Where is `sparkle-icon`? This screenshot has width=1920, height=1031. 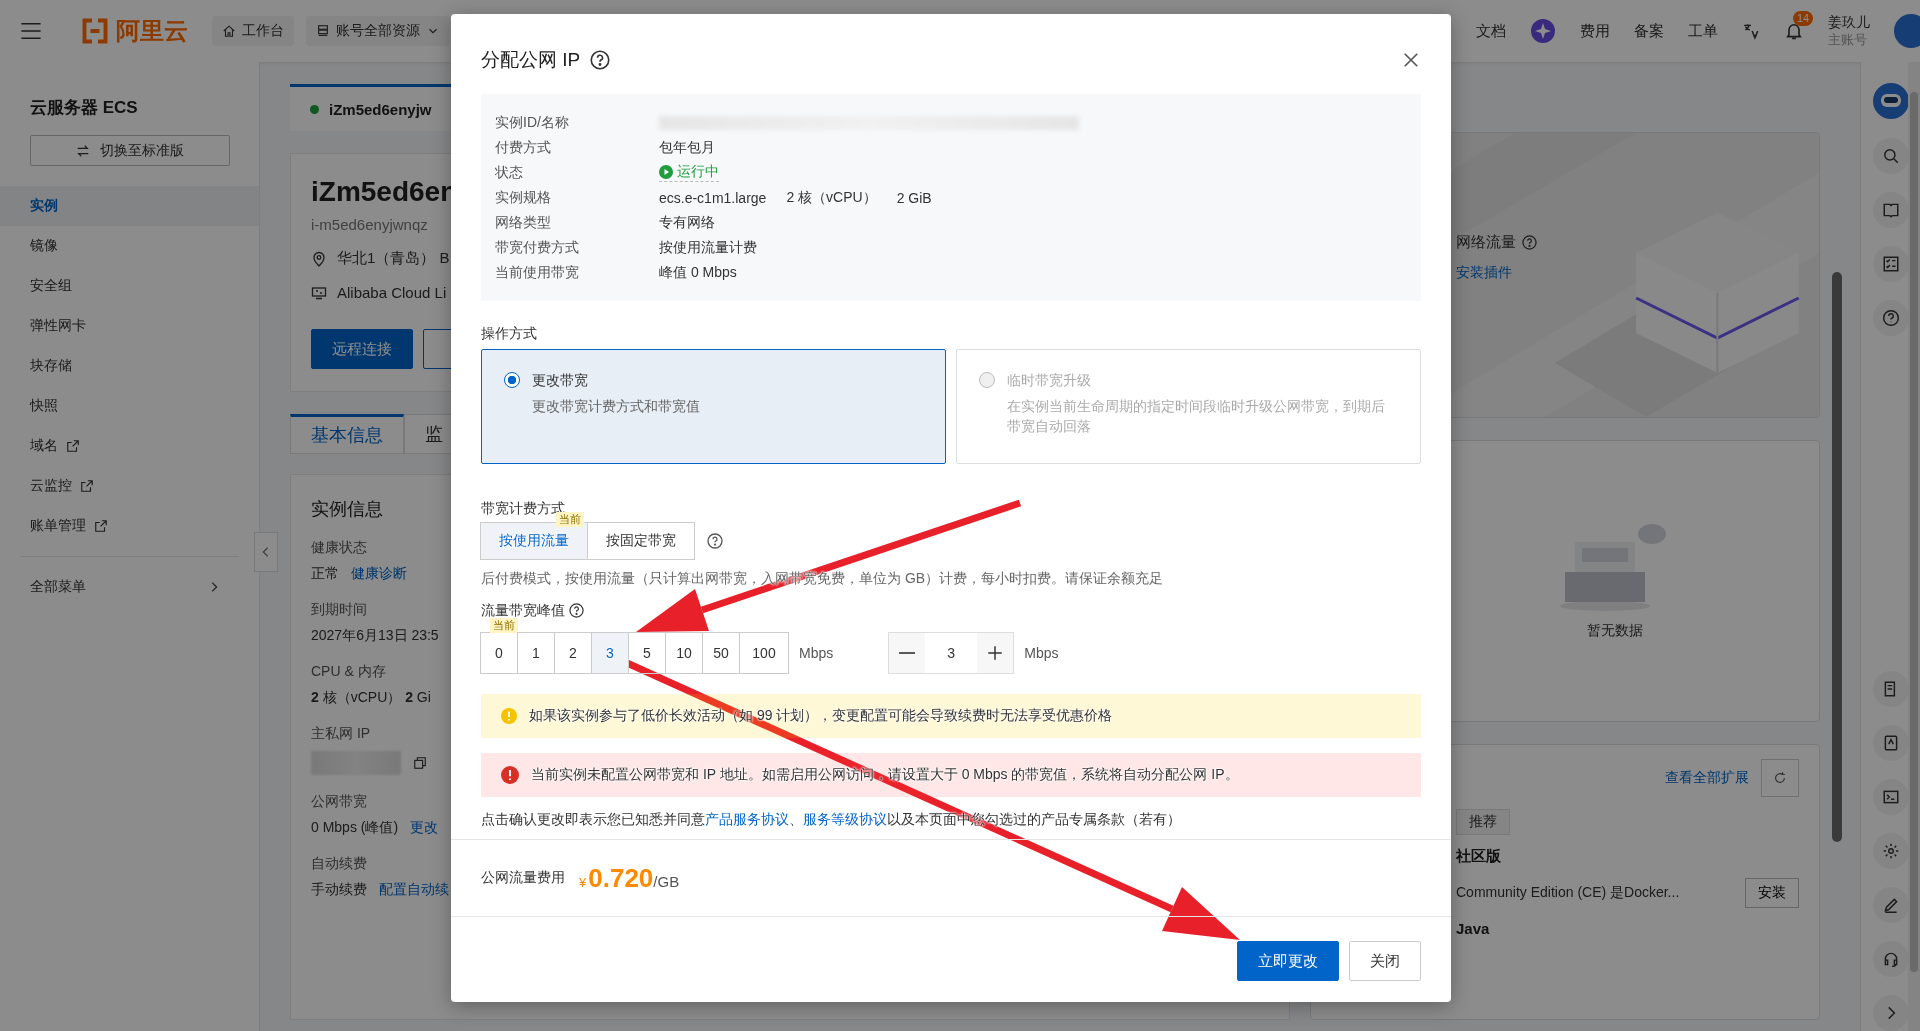
sparkle-icon is located at coordinates (1543, 31).